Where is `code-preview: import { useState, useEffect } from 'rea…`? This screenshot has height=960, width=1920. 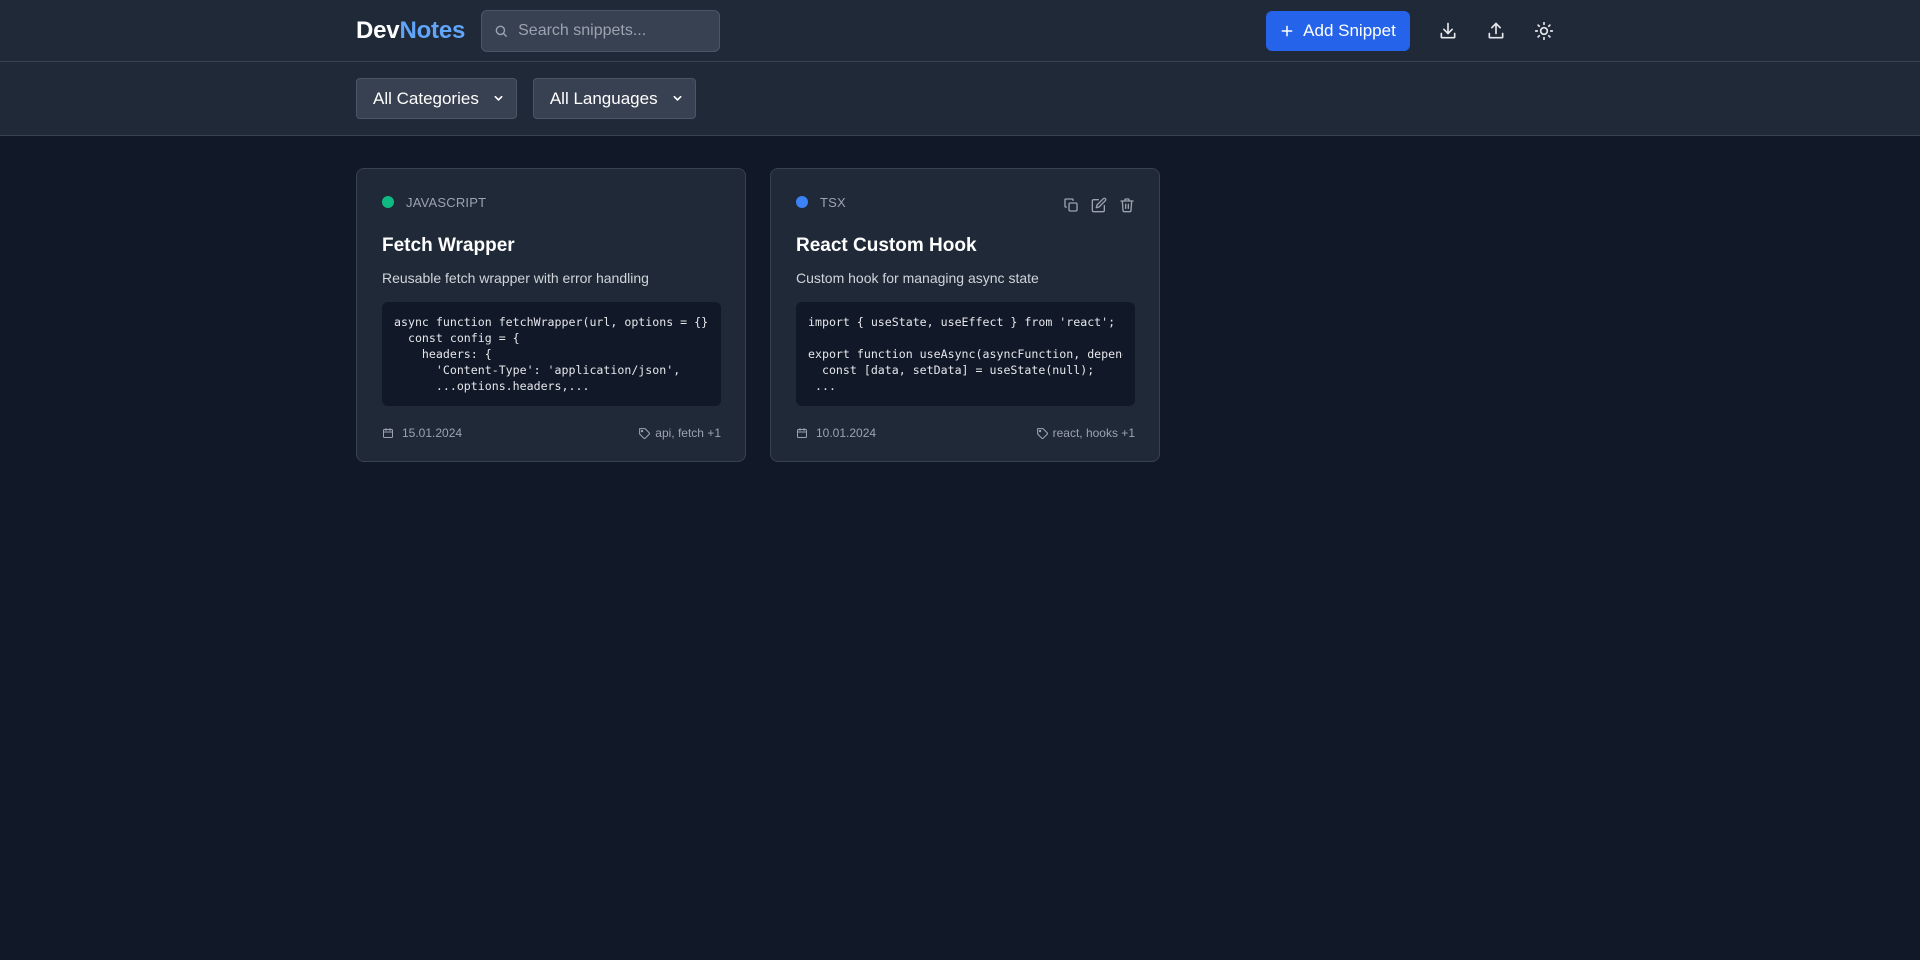
code-preview: import { useState, useEffect } from 'rea… is located at coordinates (965, 354).